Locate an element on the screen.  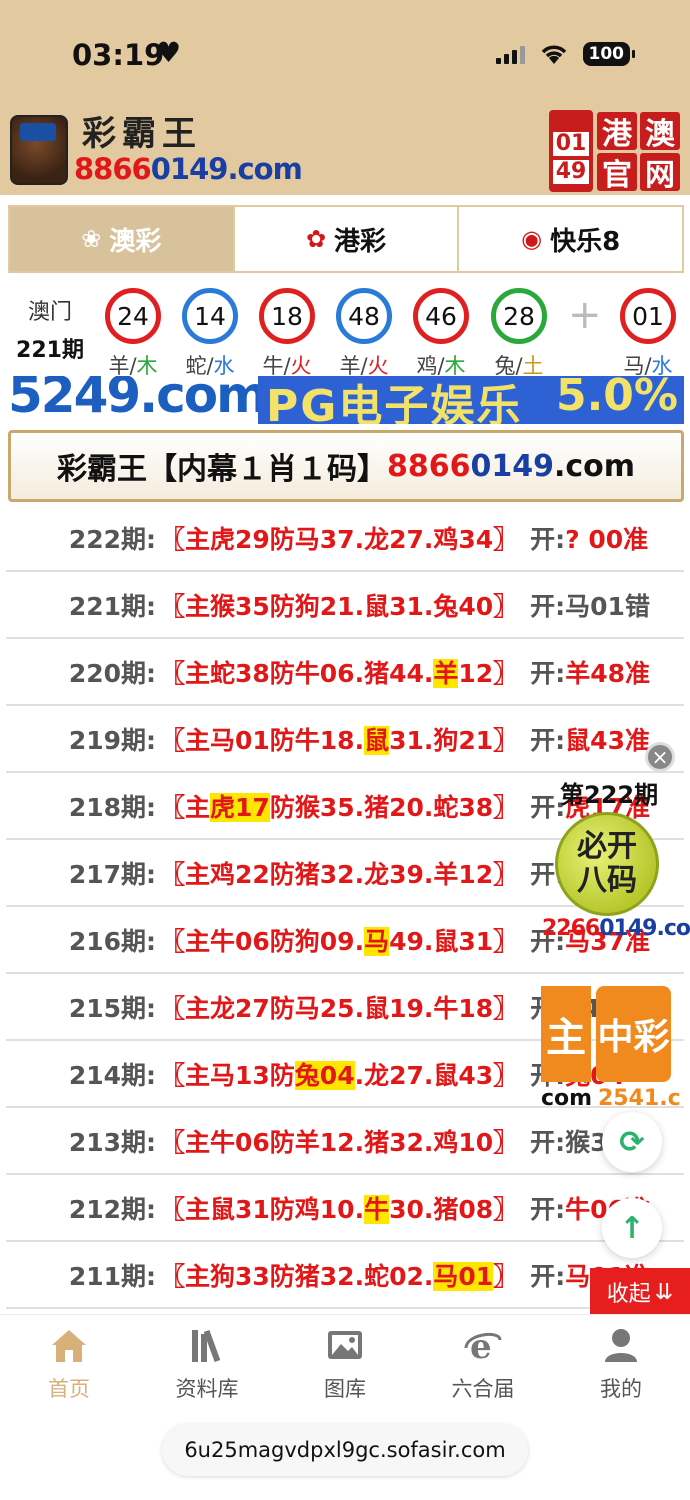
row-issue: 213期: is located at coordinates (112, 1142).